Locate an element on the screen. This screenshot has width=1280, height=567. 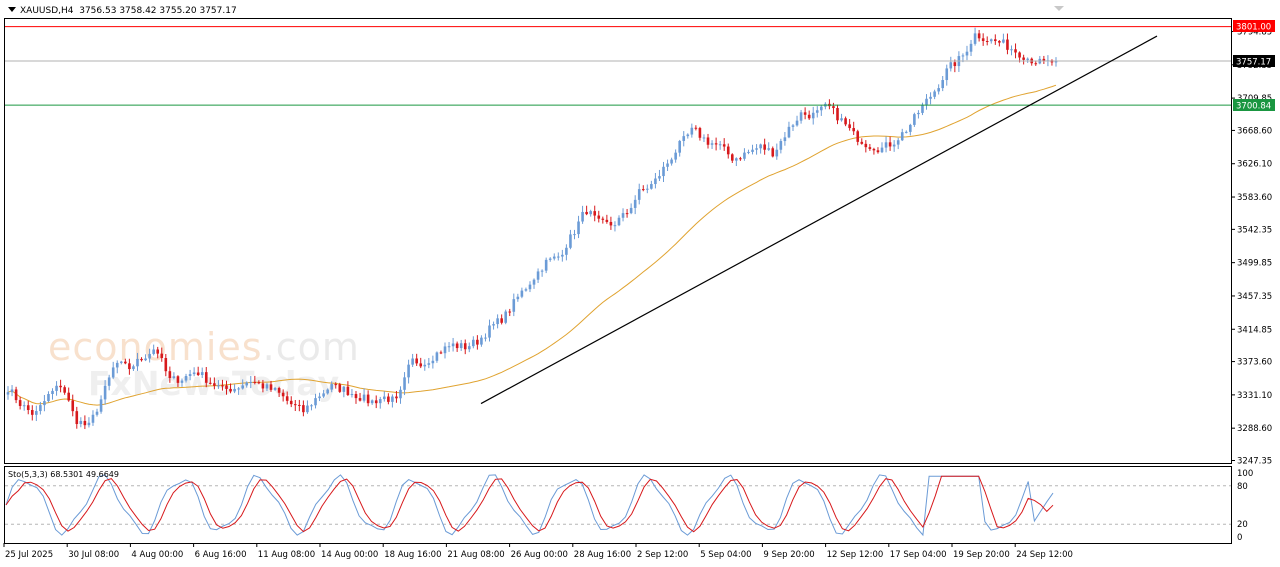
time-tick-label: 14 Aug 00:00 is located at coordinates (349, 555).